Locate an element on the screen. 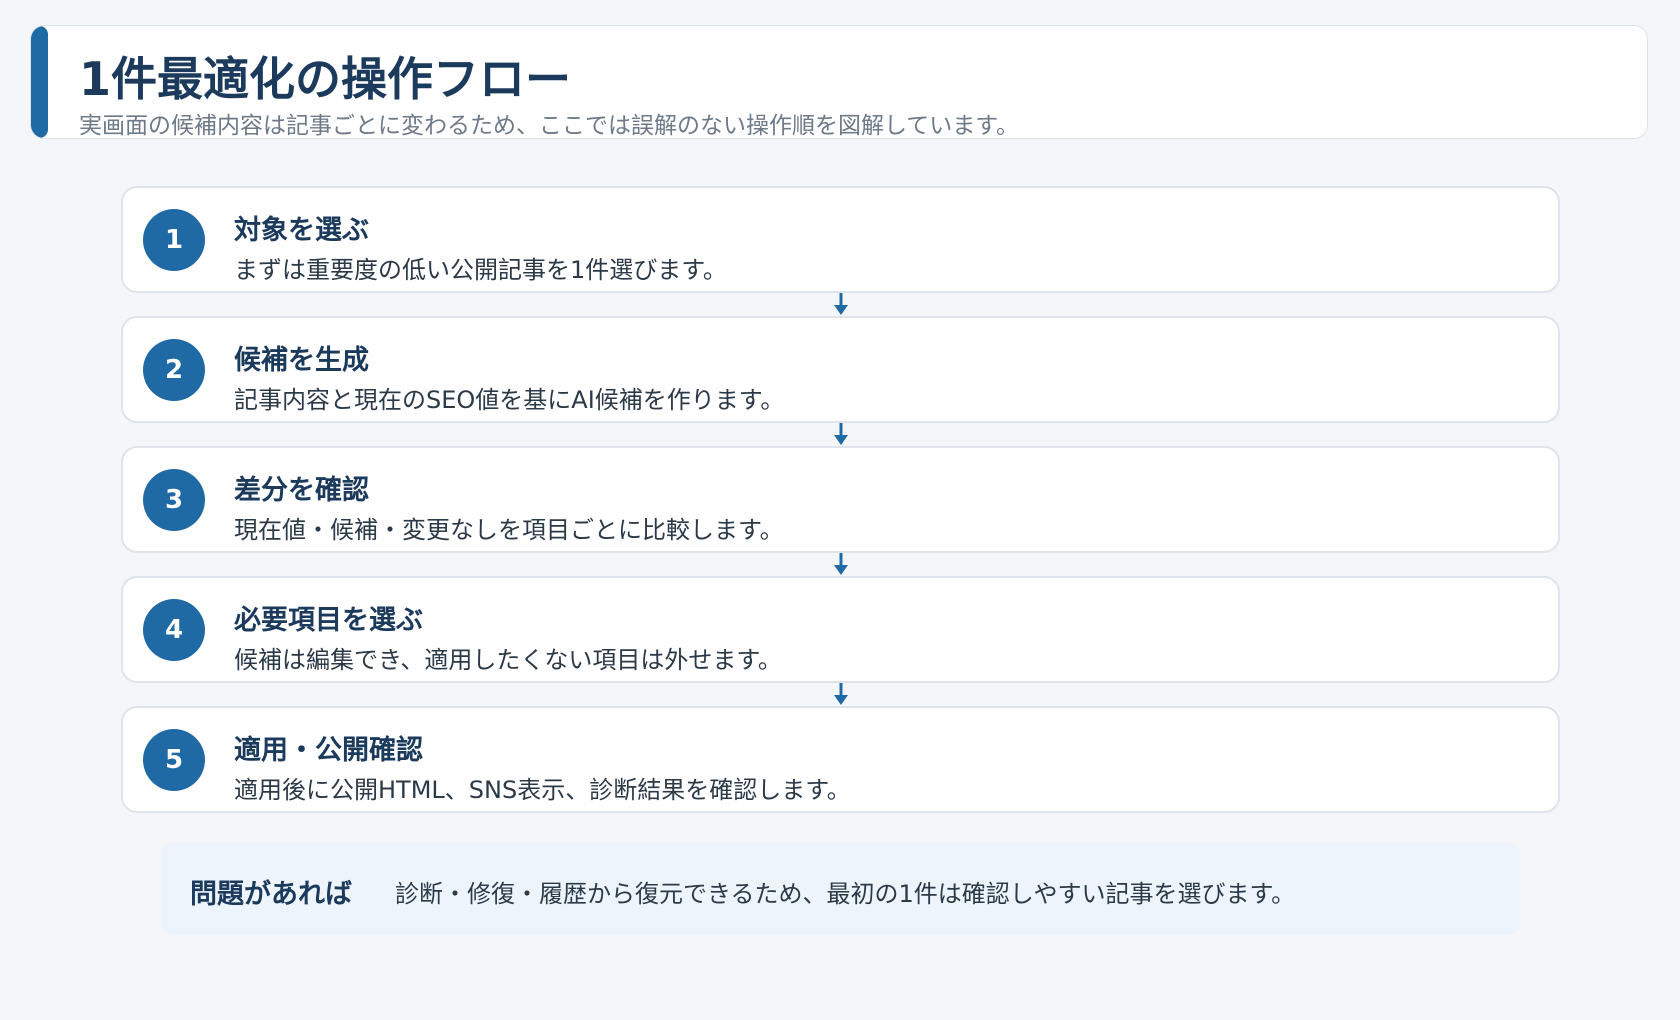 The image size is (1680, 1020). step-number-badge: 3 is located at coordinates (174, 500).